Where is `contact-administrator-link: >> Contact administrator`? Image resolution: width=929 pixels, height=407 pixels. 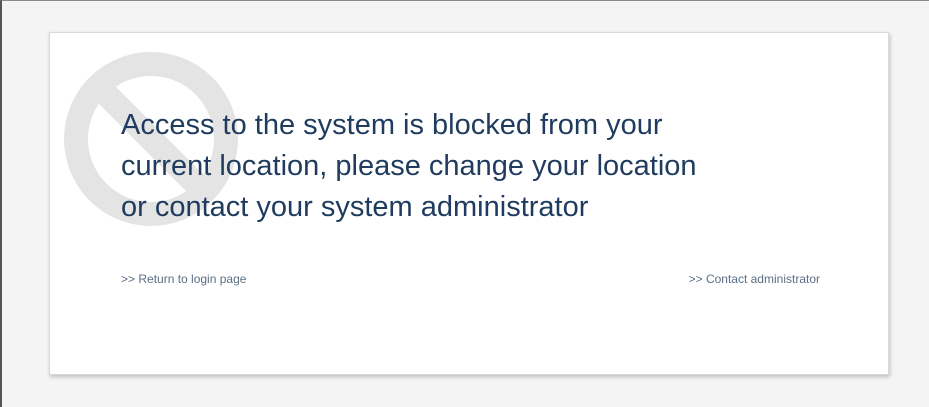
contact-administrator-link: >> Contact administrator is located at coordinates (754, 279).